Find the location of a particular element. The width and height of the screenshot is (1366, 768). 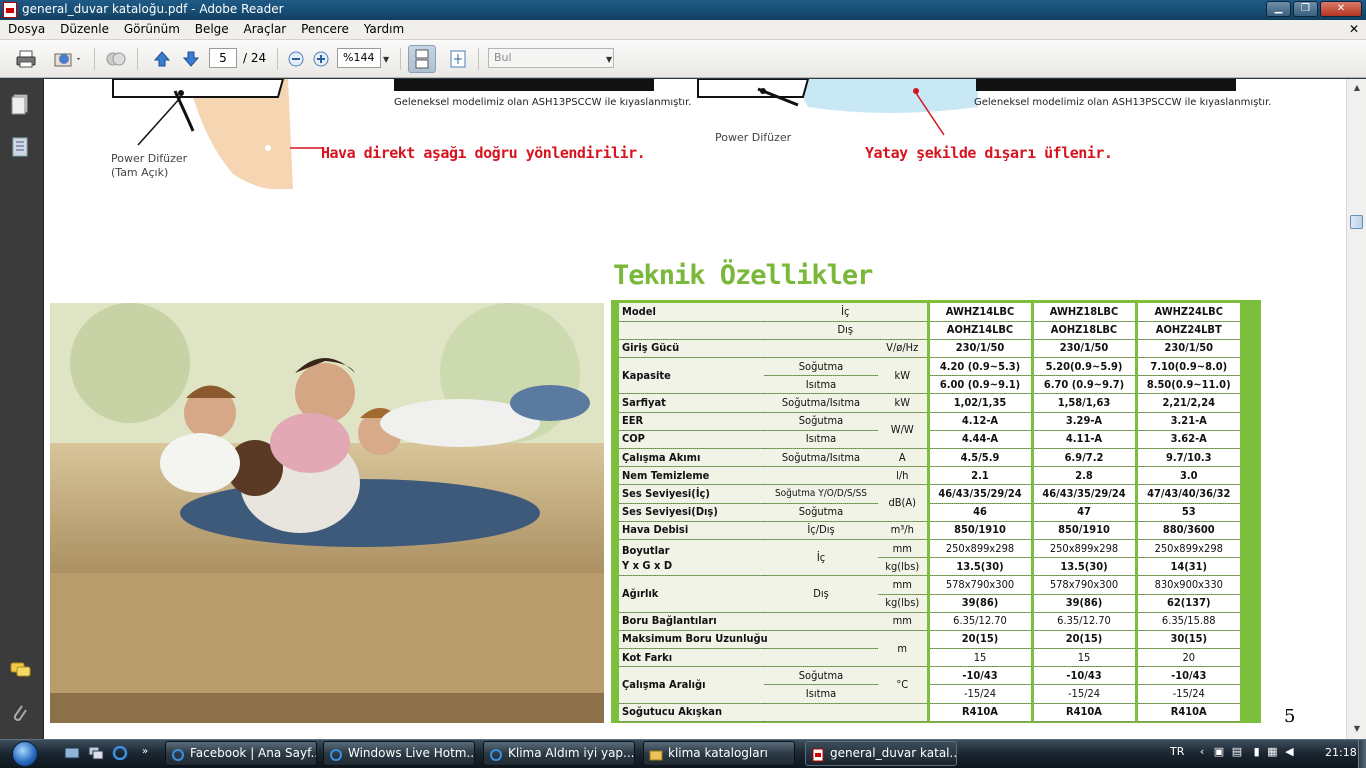

menu-araclar: Araçlar is located at coordinates (261, 28).